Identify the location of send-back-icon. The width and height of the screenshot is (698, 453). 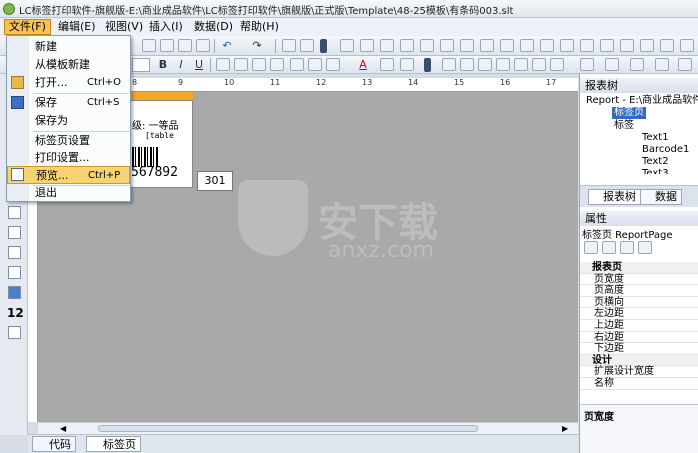
(627, 45).